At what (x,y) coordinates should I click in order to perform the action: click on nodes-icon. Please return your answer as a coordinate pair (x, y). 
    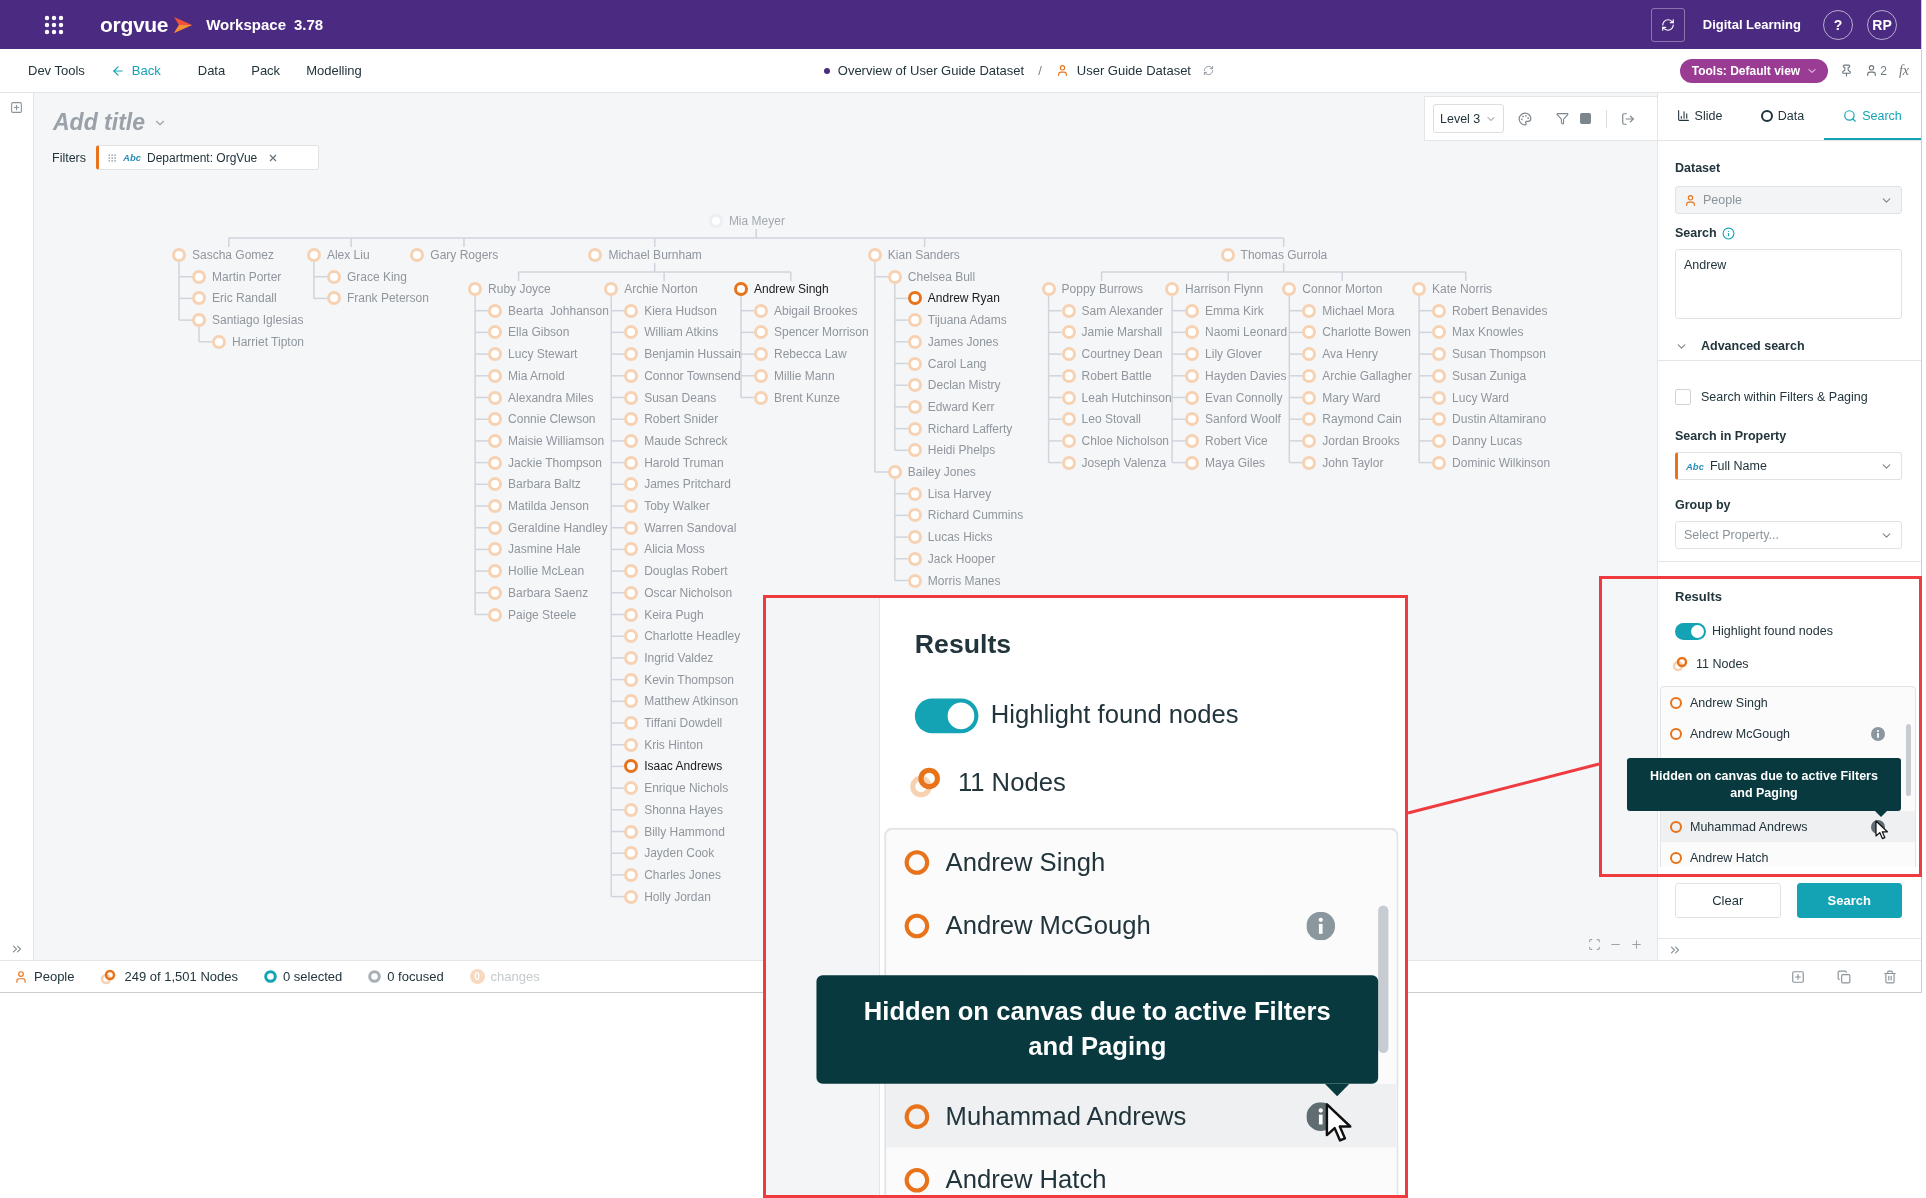
    Looking at the image, I should click on (1681, 664).